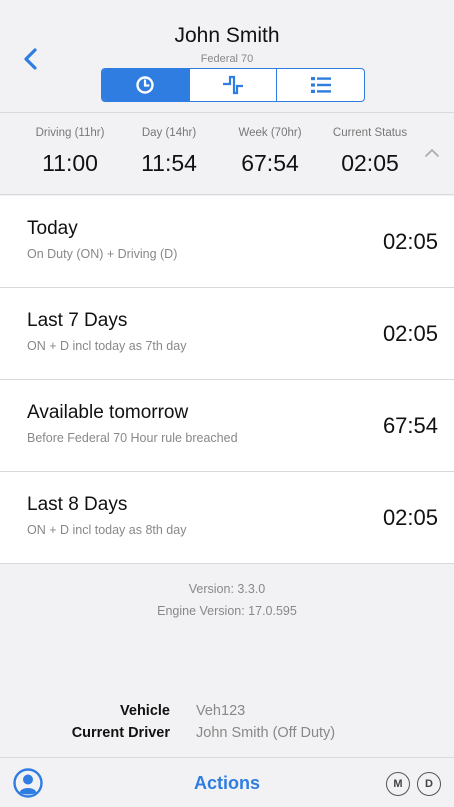 The width and height of the screenshot is (454, 807). What do you see at coordinates (370, 163) in the screenshot?
I see `status-value: 02:05` at bounding box center [370, 163].